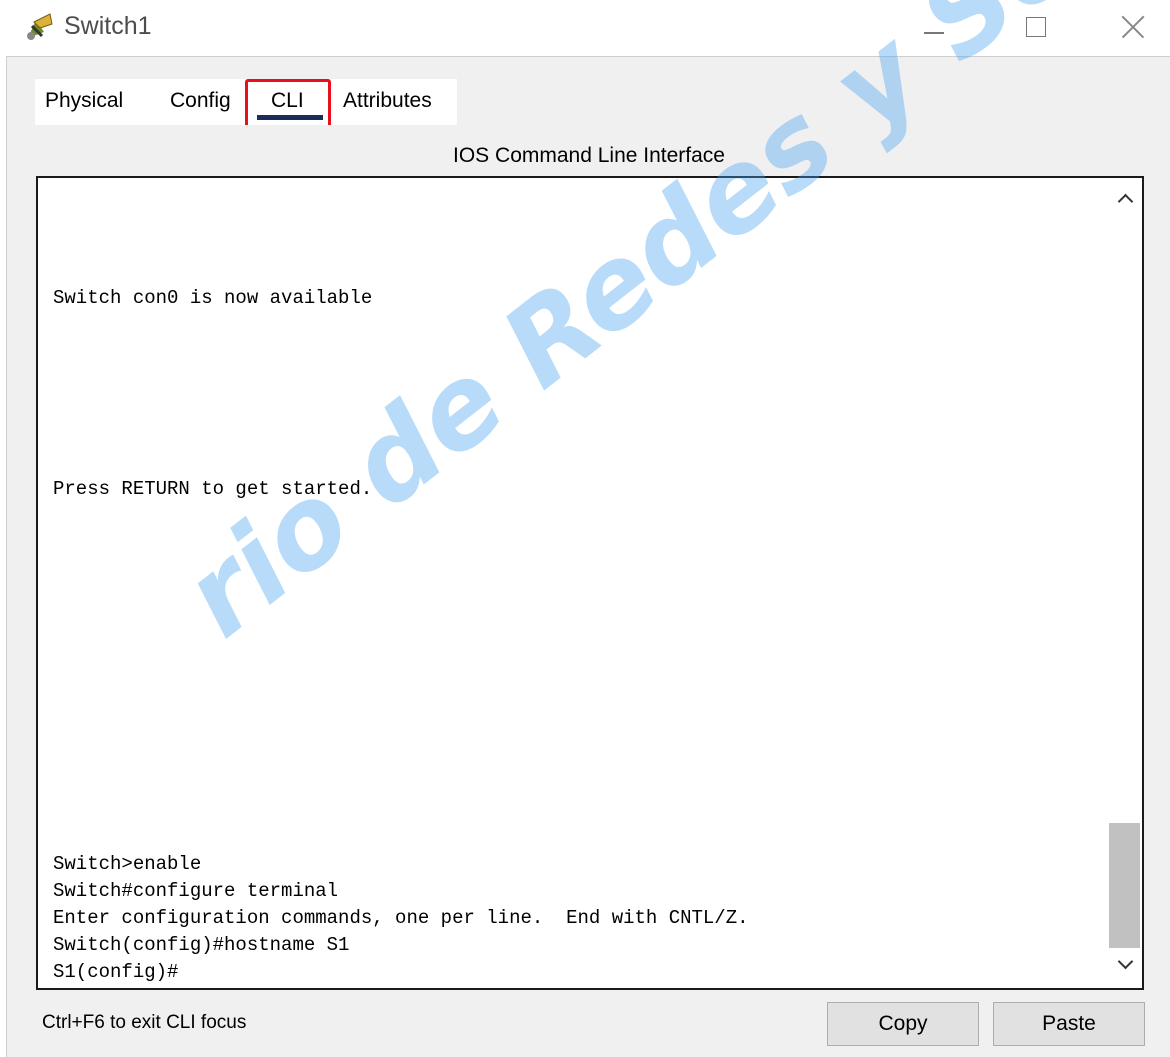 The height and width of the screenshot is (1057, 1170). I want to click on tab-strip: Physical Config CLI Attributes, so click(246, 104).